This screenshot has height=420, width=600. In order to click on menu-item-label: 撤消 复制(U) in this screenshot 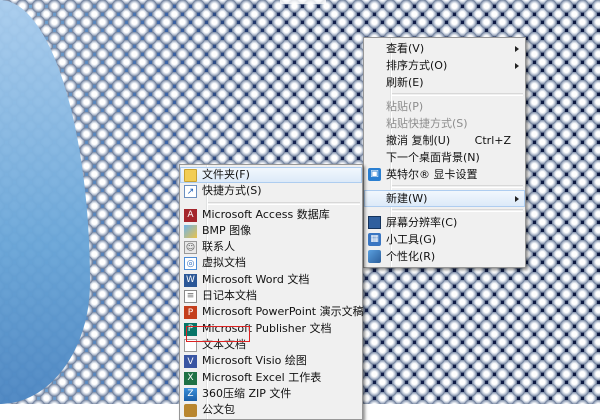, I will do `click(418, 140)`.